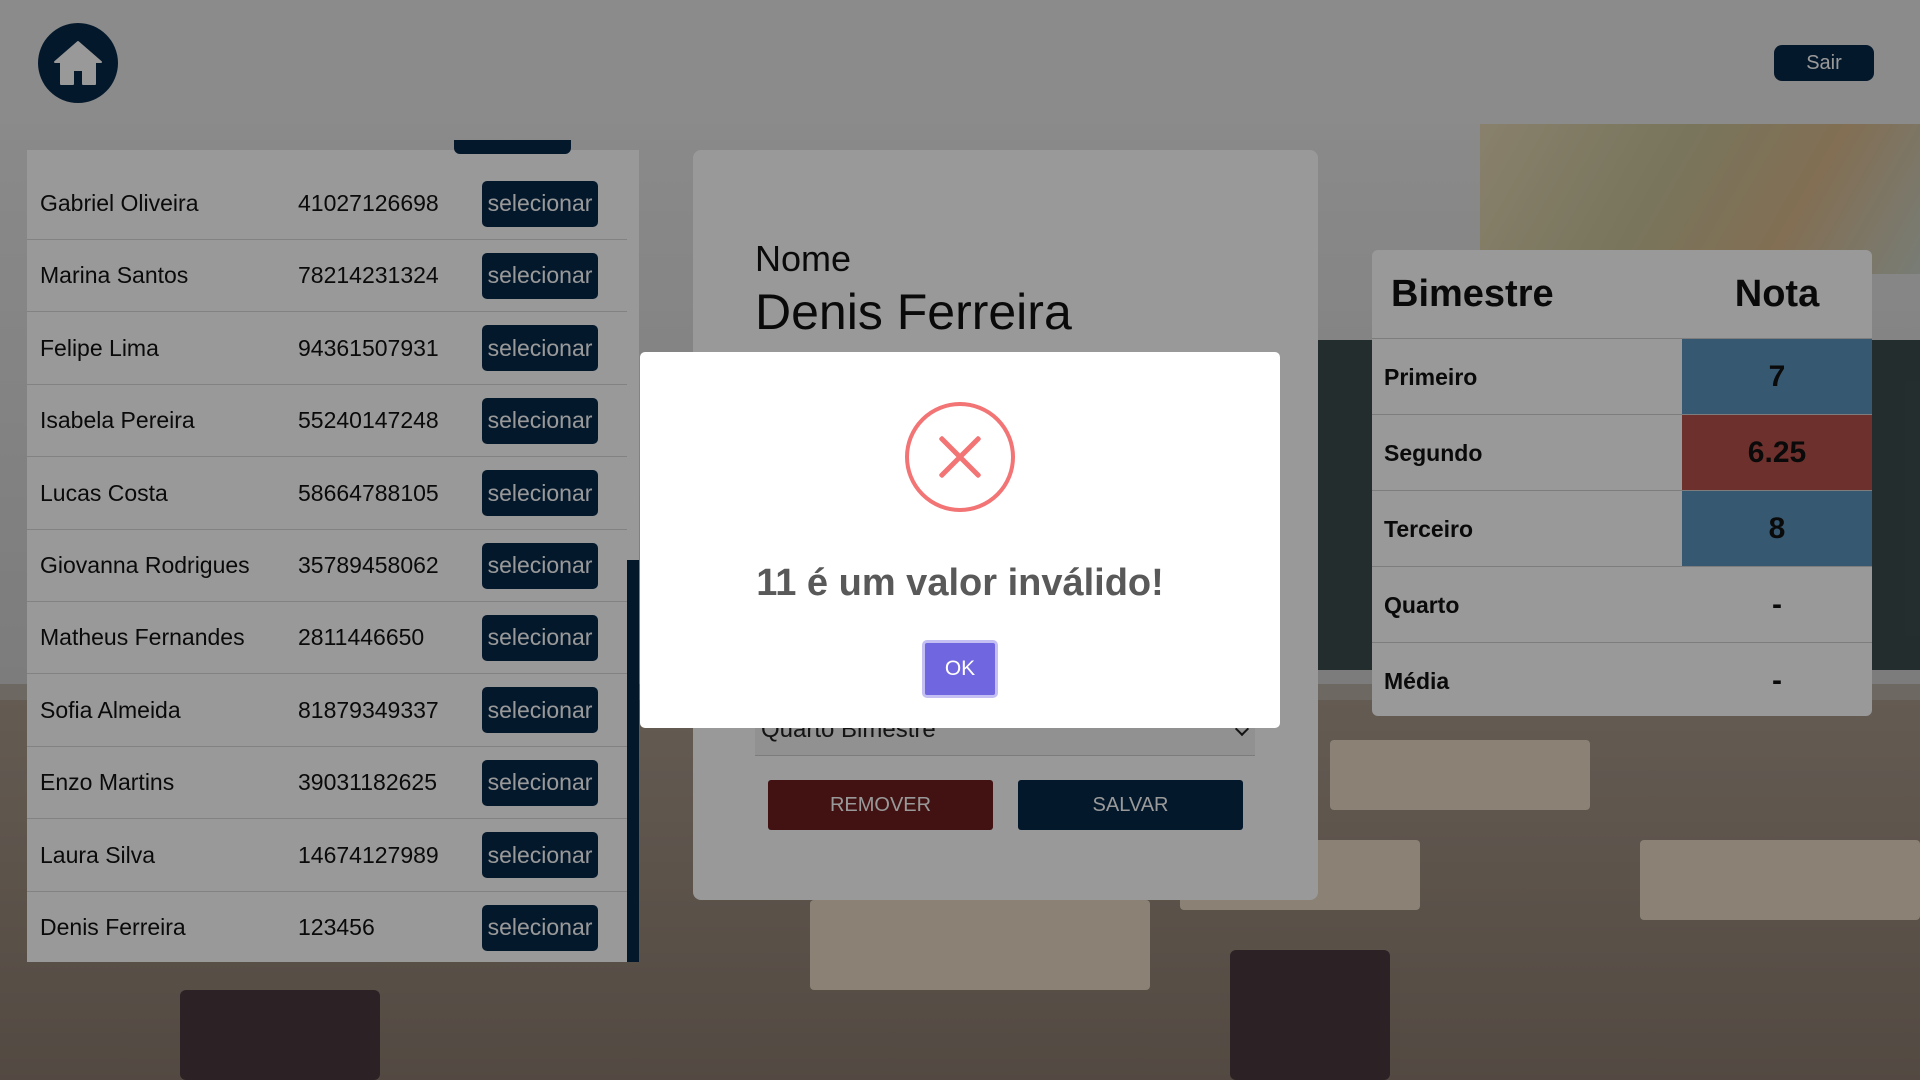 This screenshot has width=1920, height=1080. What do you see at coordinates (960, 540) in the screenshot?
I see `error-dialog: 11 é um valor inválido! OK` at bounding box center [960, 540].